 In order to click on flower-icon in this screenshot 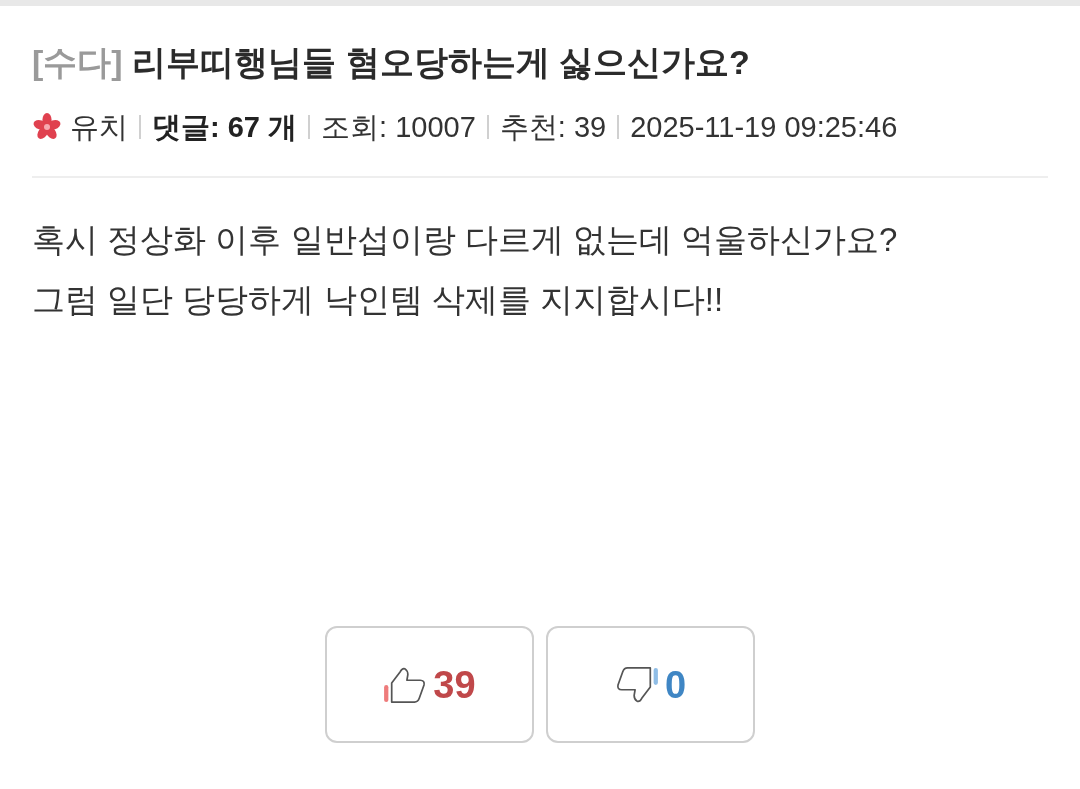, I will do `click(47, 127)`.